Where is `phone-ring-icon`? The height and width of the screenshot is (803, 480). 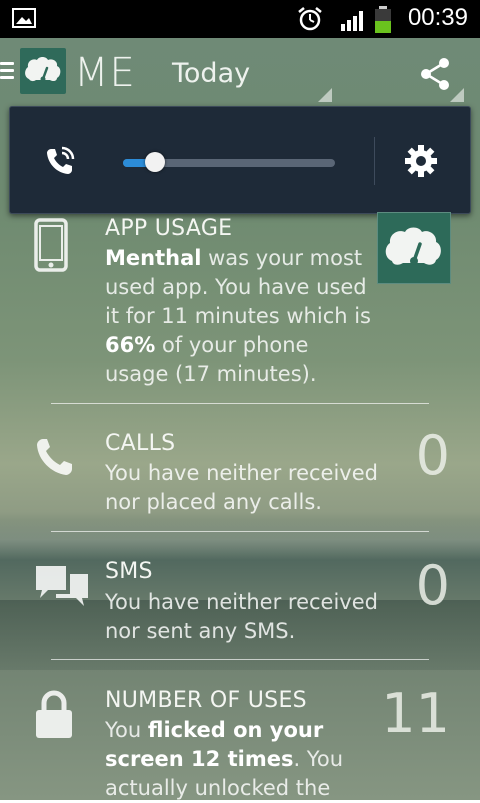 phone-ring-icon is located at coordinates (60, 161).